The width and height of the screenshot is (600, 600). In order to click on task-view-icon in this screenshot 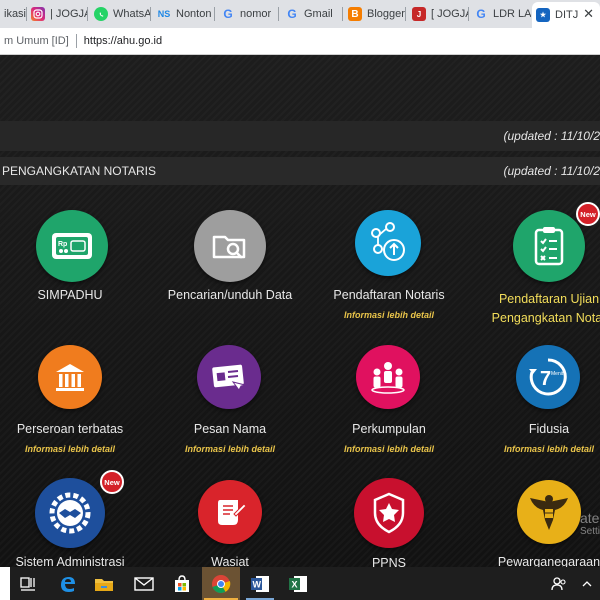, I will do `click(28, 583)`.